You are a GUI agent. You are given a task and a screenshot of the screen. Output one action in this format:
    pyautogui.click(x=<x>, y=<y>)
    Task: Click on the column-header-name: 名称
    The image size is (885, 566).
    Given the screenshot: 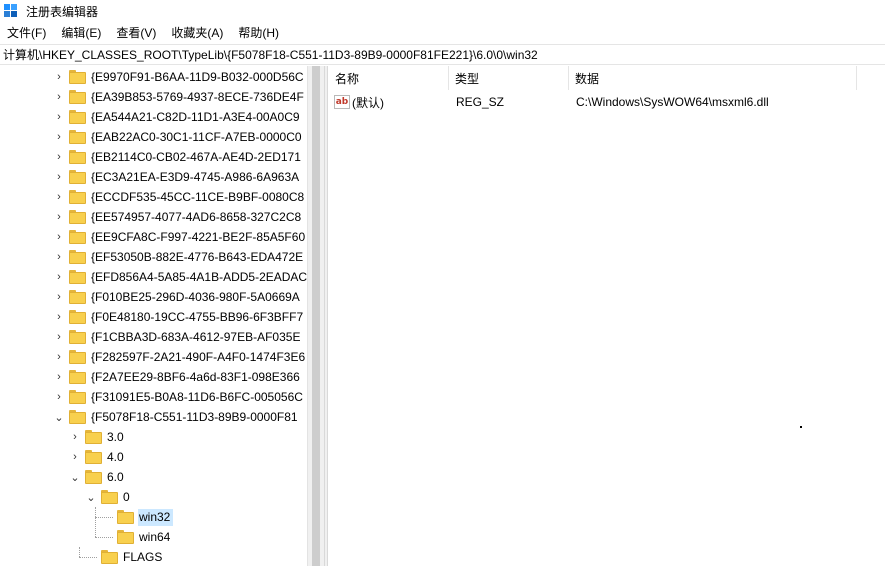 What is the action you would take?
    pyautogui.click(x=389, y=78)
    